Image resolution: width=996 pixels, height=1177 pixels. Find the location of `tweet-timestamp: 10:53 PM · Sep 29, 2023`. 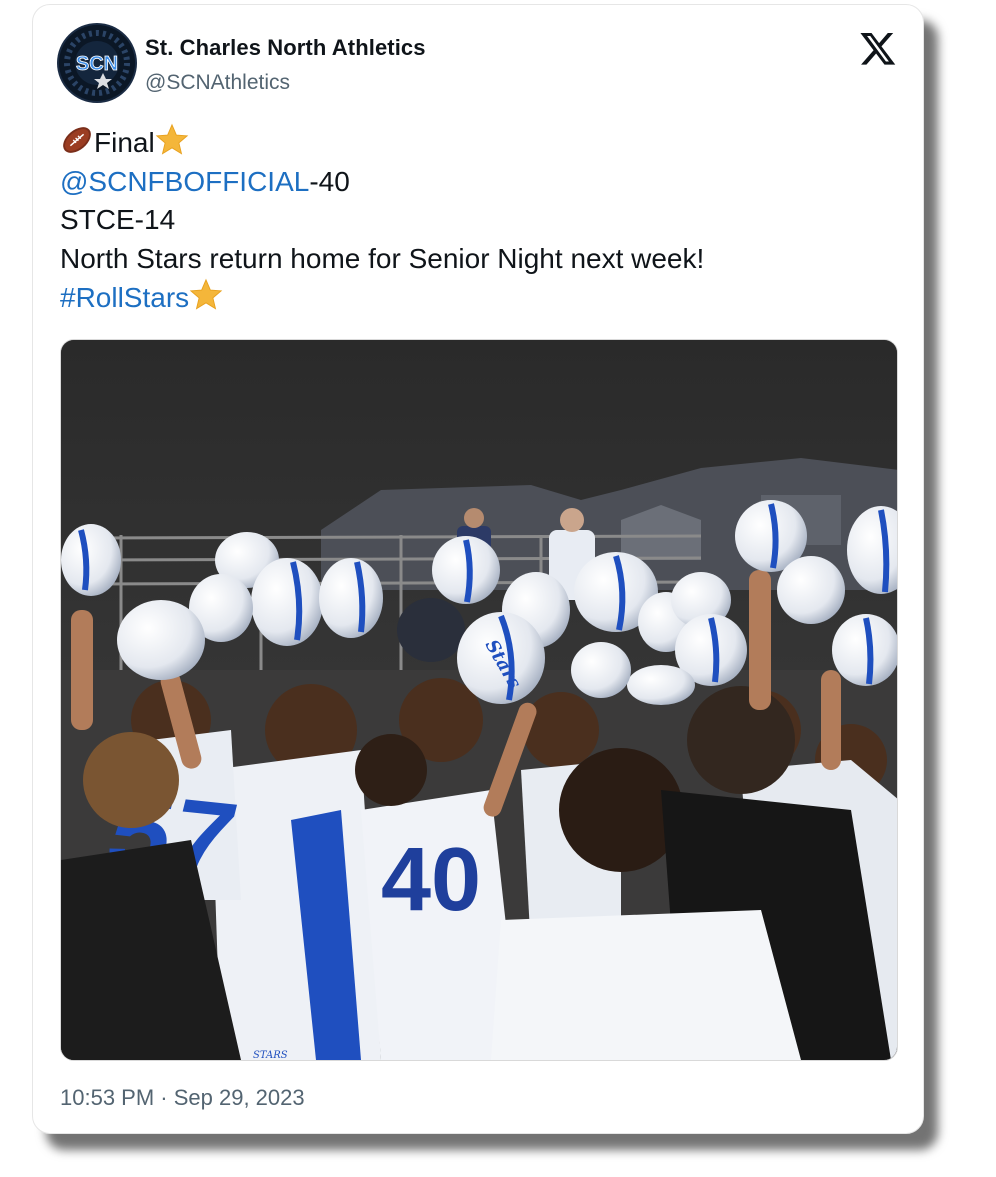

tweet-timestamp: 10:53 PM · Sep 29, 2023 is located at coordinates (182, 1098).